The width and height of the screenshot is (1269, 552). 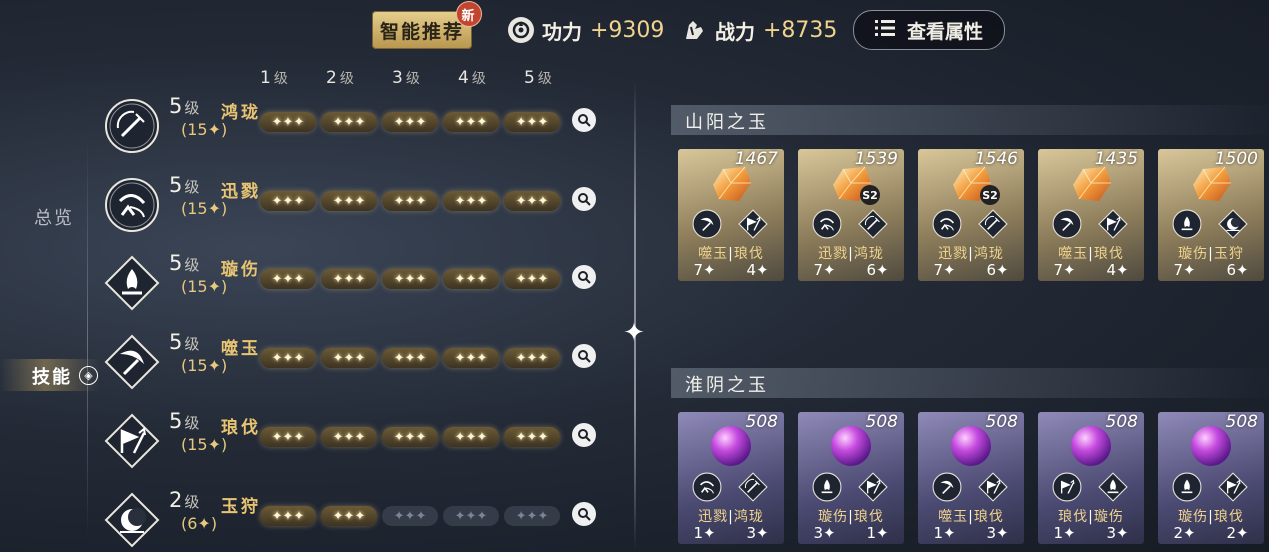 What do you see at coordinates (1091, 478) in the screenshot?
I see `jade-card: 508 琅伐|璇伤 1✦ 3✦` at bounding box center [1091, 478].